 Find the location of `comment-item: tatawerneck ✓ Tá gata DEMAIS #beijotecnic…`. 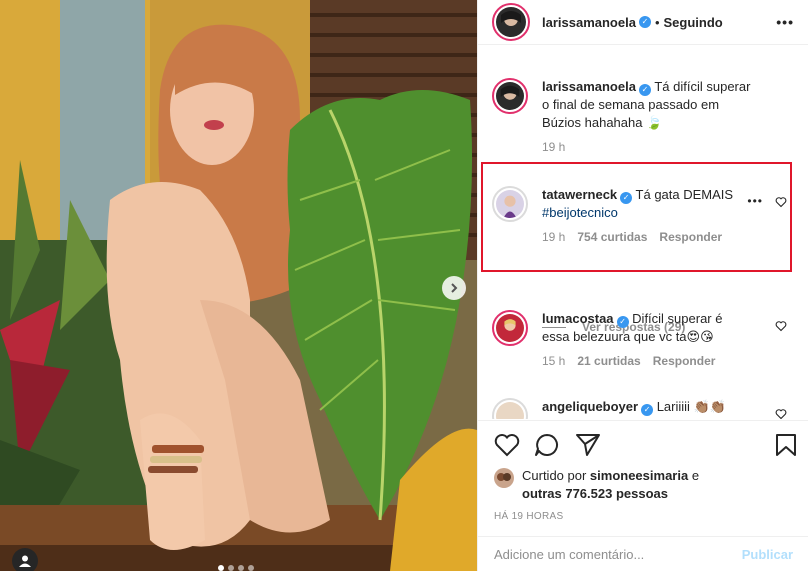

comment-item: tatawerneck ✓ Tá gata DEMAIS #beijotecnic… is located at coordinates (644, 216).